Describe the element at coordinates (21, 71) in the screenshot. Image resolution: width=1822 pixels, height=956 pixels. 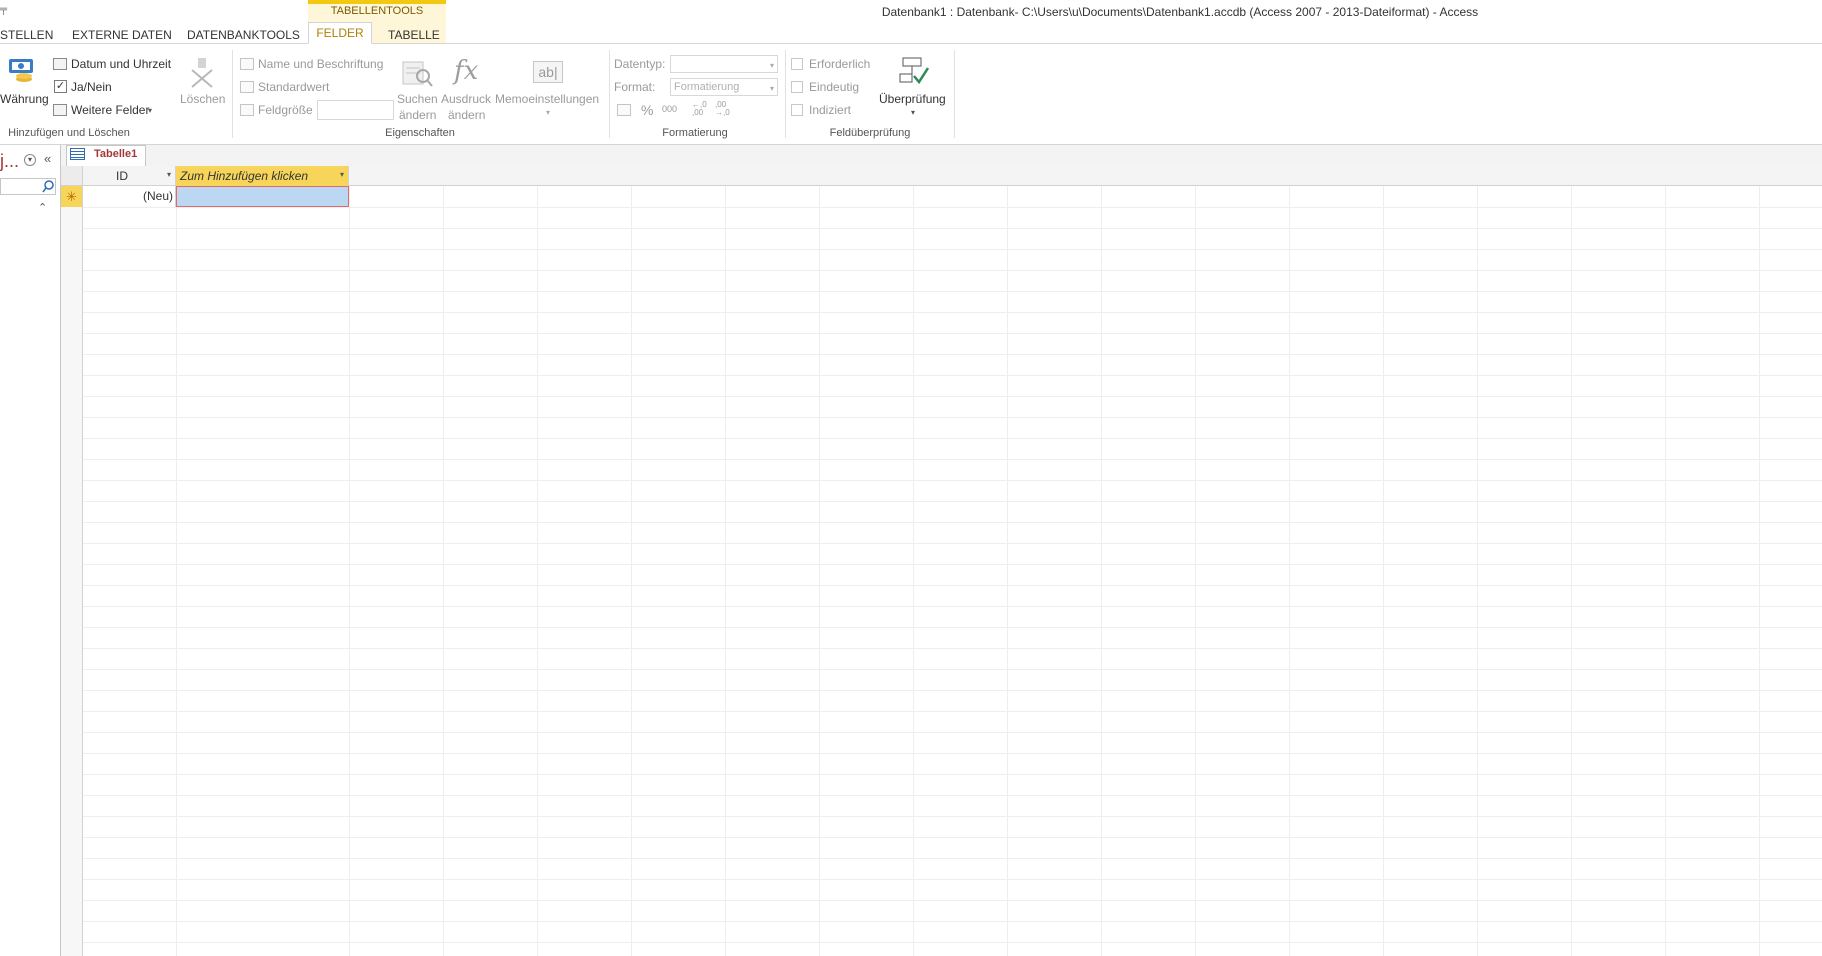
I see `waehrung-icon` at that location.